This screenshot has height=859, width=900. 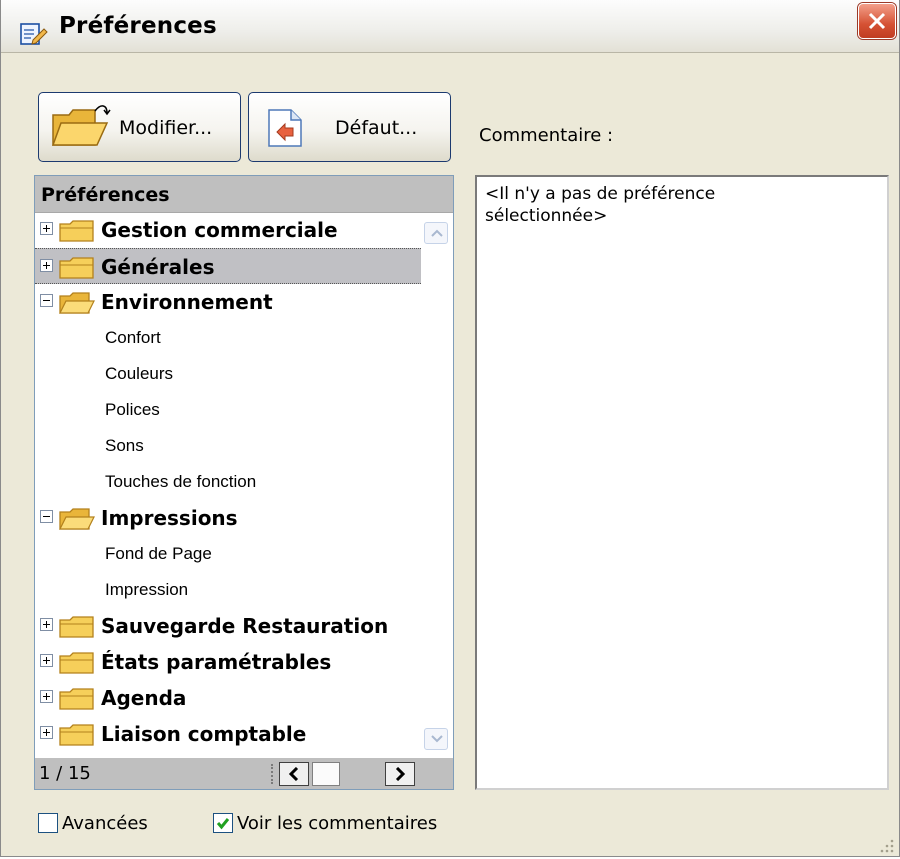 I want to click on checkmark-icon, so click(x=223, y=824).